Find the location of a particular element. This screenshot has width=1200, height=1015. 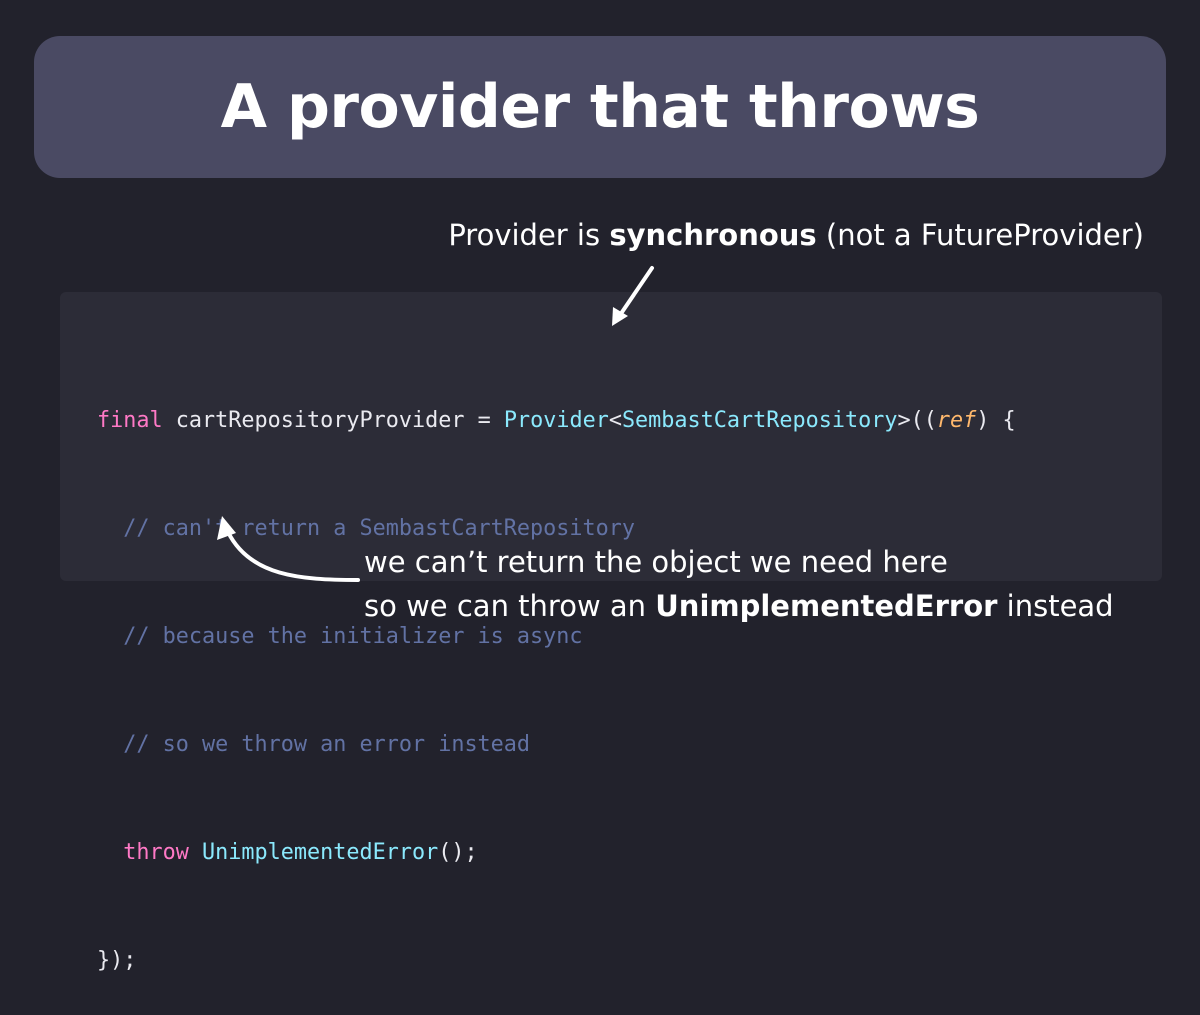

variable-declaration: cartRepositoryProvider = is located at coordinates (333, 420).